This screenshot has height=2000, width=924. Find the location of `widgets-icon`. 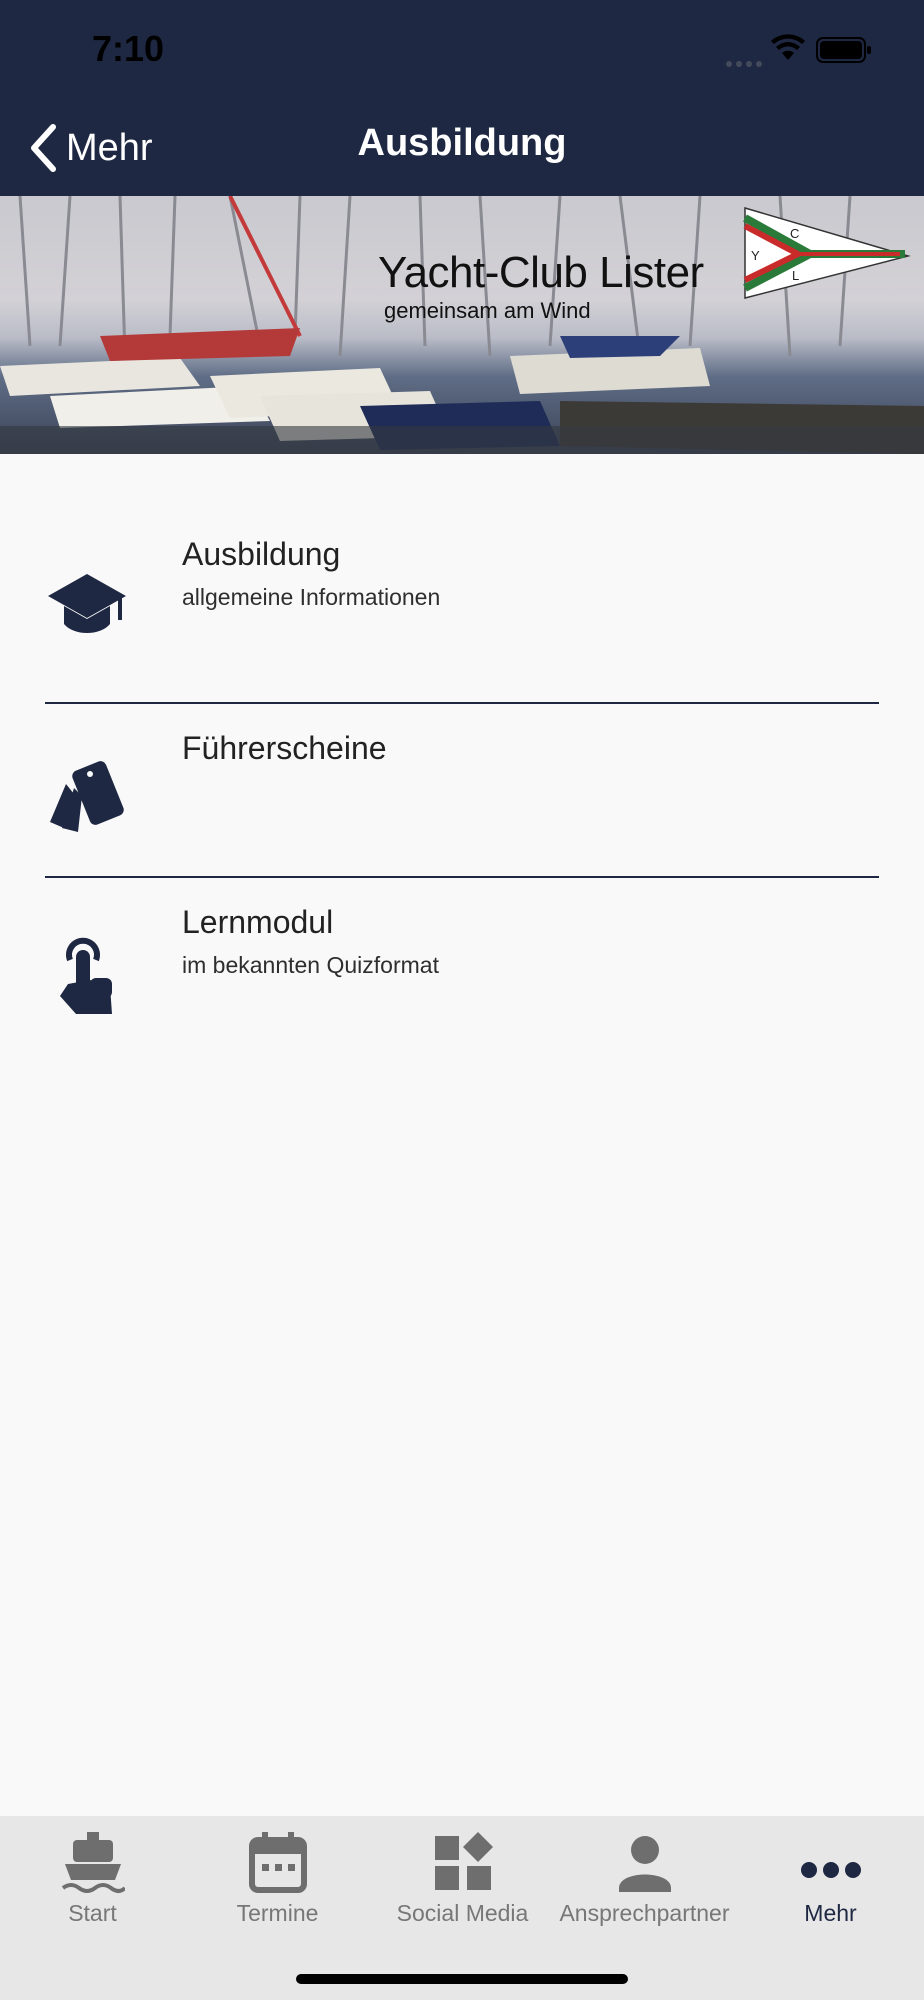

widgets-icon is located at coordinates (463, 1861).